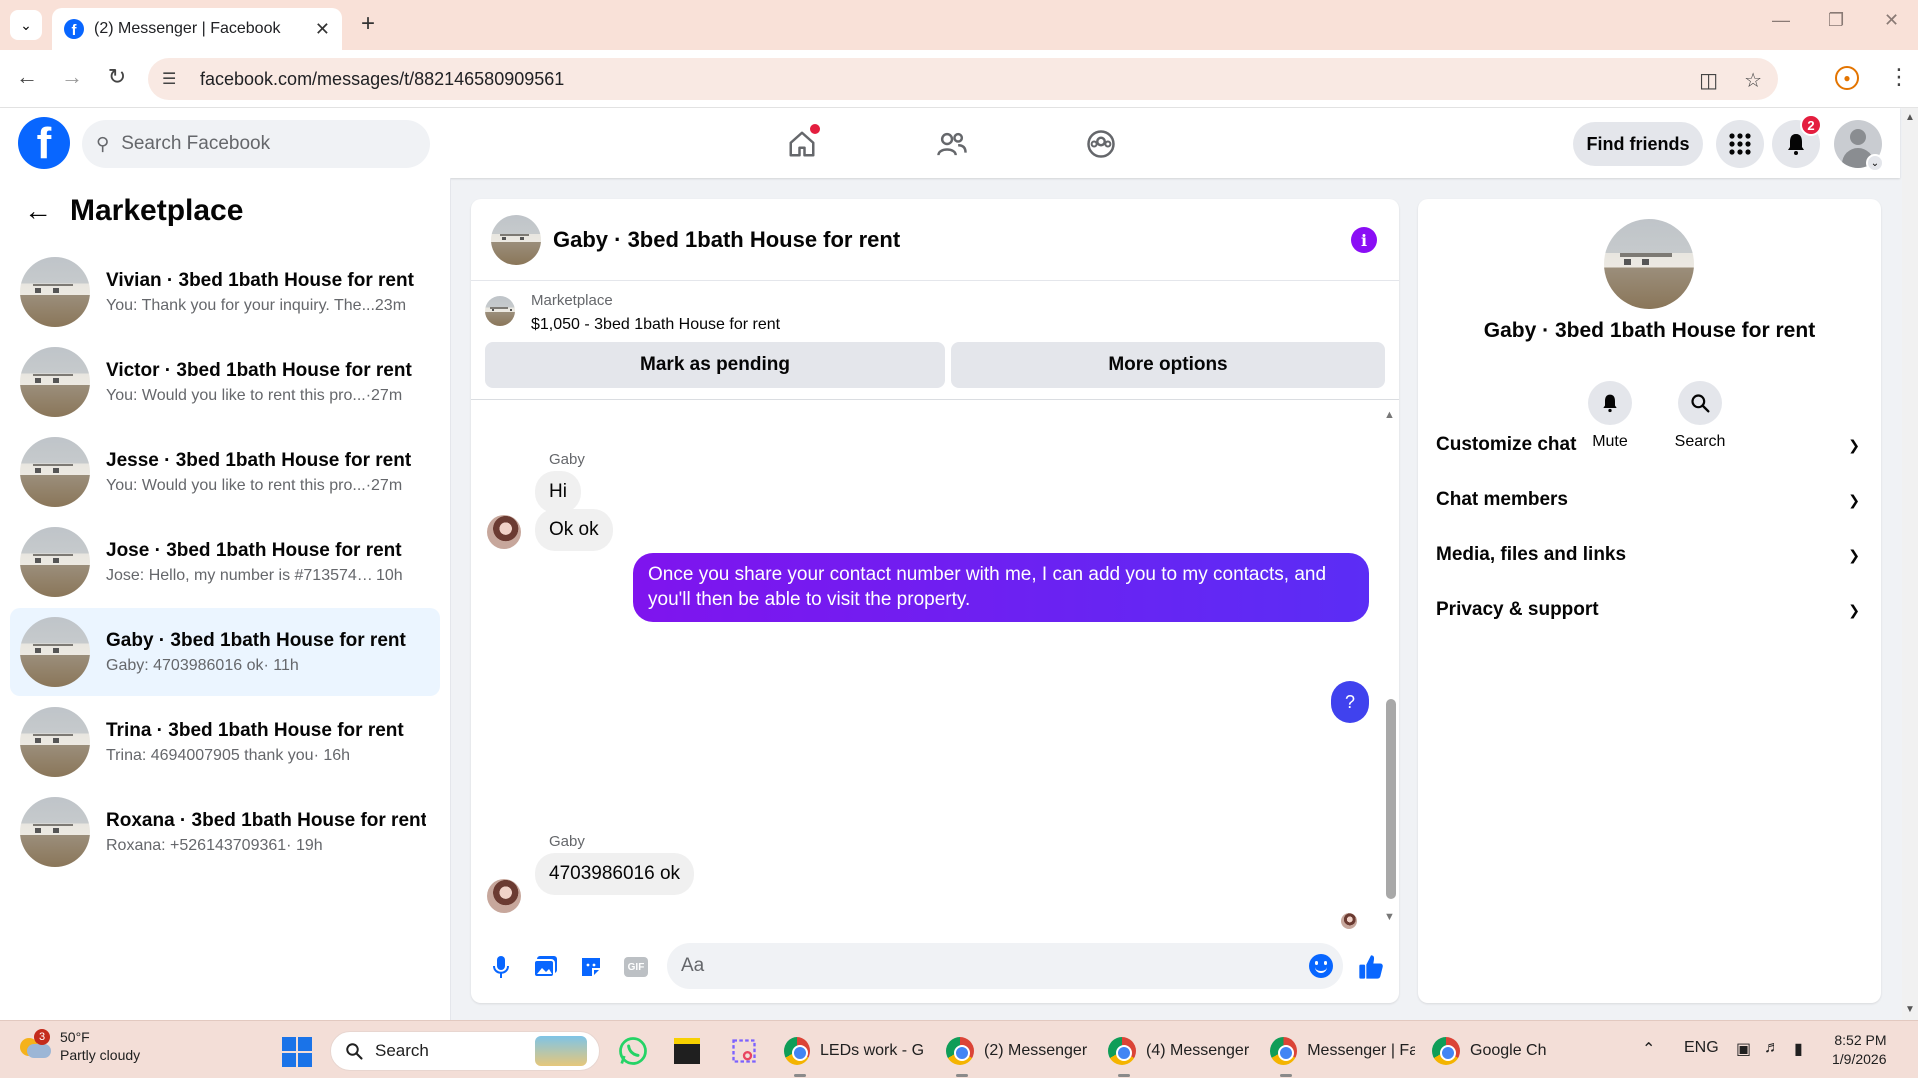  What do you see at coordinates (1350, 702) in the screenshot?
I see `outgoing-message: ?` at bounding box center [1350, 702].